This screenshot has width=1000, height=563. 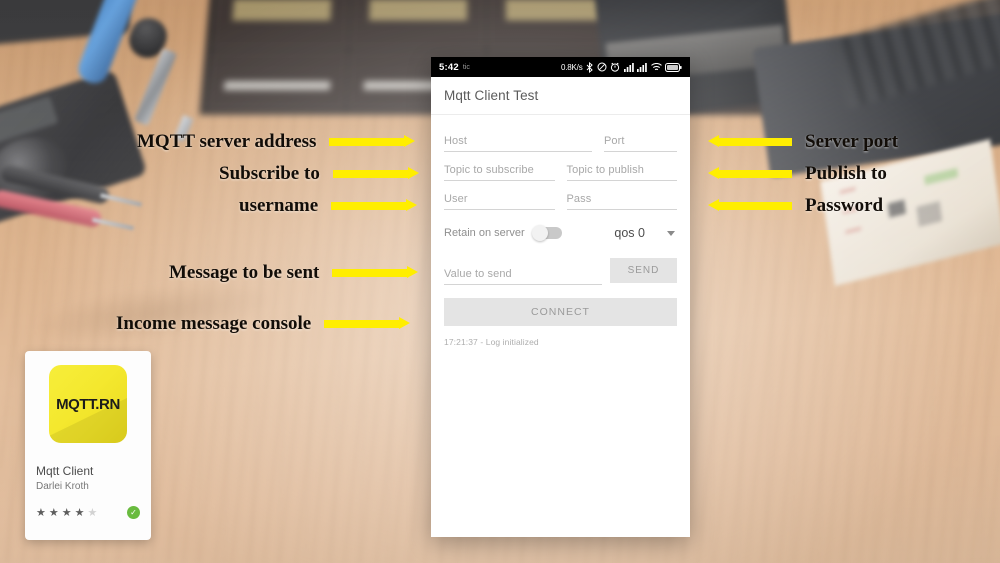 I want to click on send-row: Value to send SEND, so click(x=560, y=271).